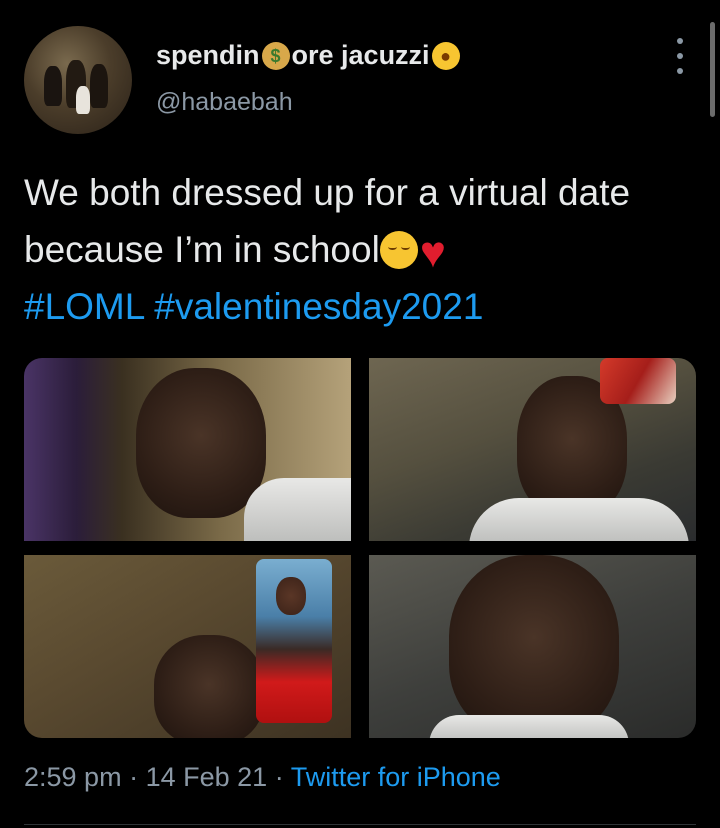 The image size is (720, 828). Describe the element at coordinates (207, 777) in the screenshot. I see `tweet-date: 14 Feb 21` at that location.